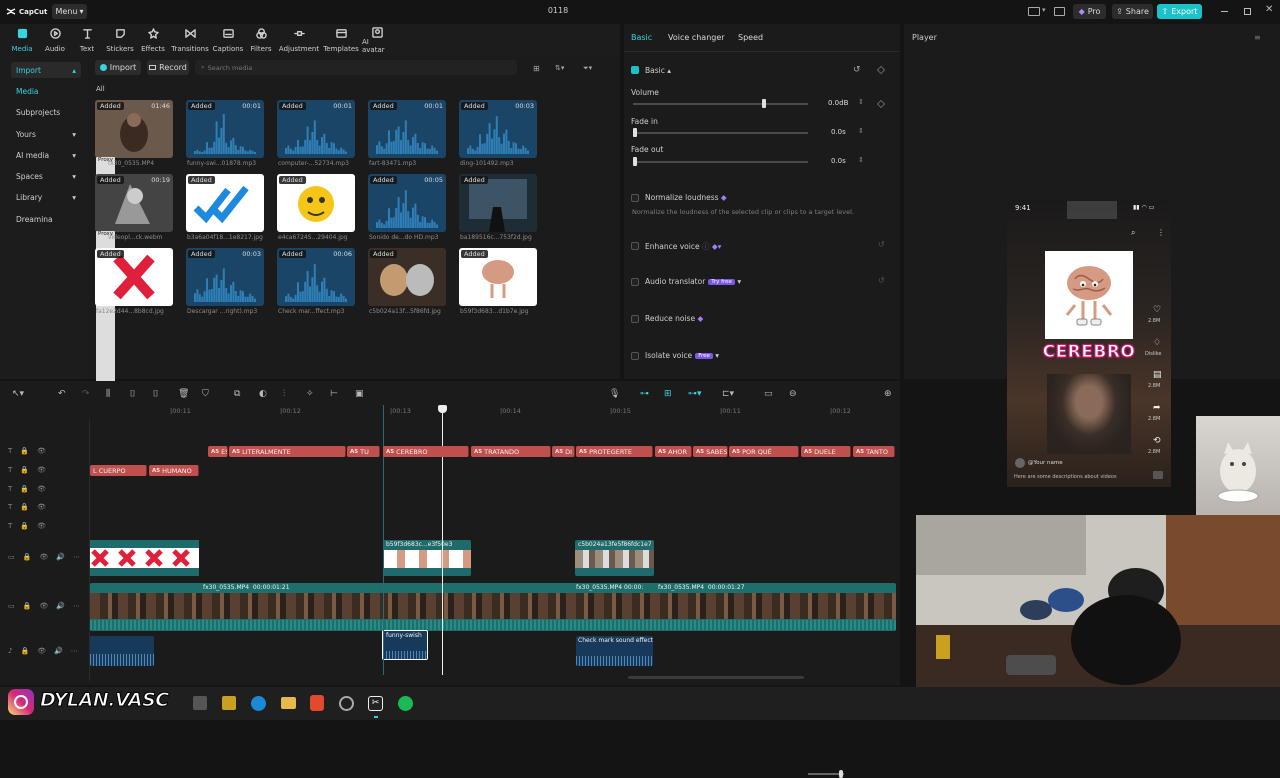 This screenshot has width=1280, height=778. What do you see at coordinates (46, 112) in the screenshot?
I see `sidebar-item-subprojects: Subprojects` at bounding box center [46, 112].